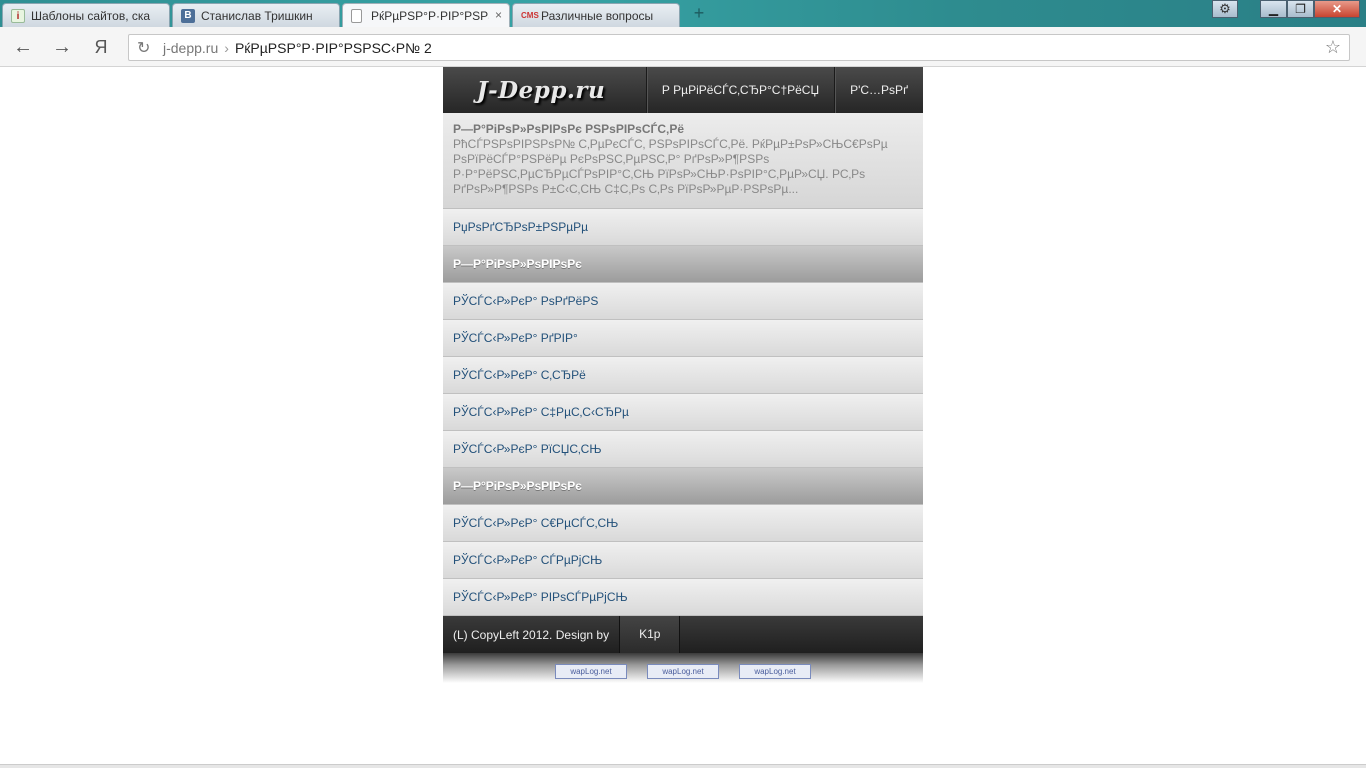 This screenshot has height=768, width=1366. What do you see at coordinates (23, 47) in the screenshot?
I see `back-button: ←` at bounding box center [23, 47].